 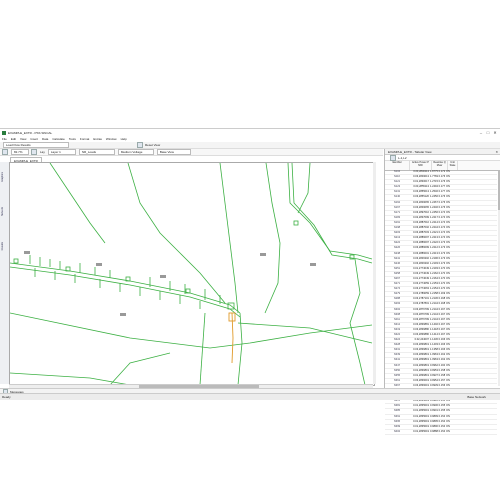 What do you see at coordinates (488, 132) in the screenshot?
I see `maximize-button: □` at bounding box center [488, 132].